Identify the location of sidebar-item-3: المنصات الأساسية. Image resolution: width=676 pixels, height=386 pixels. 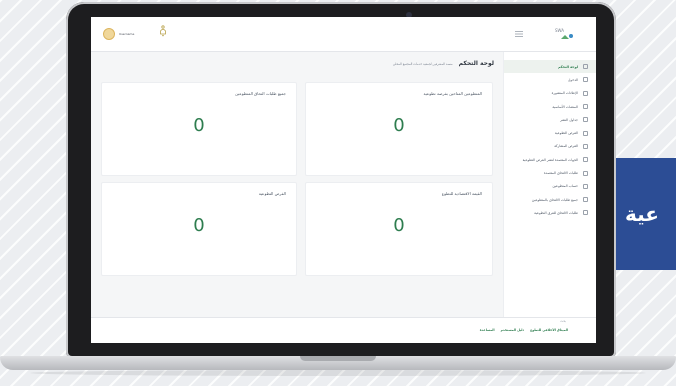
(550, 106).